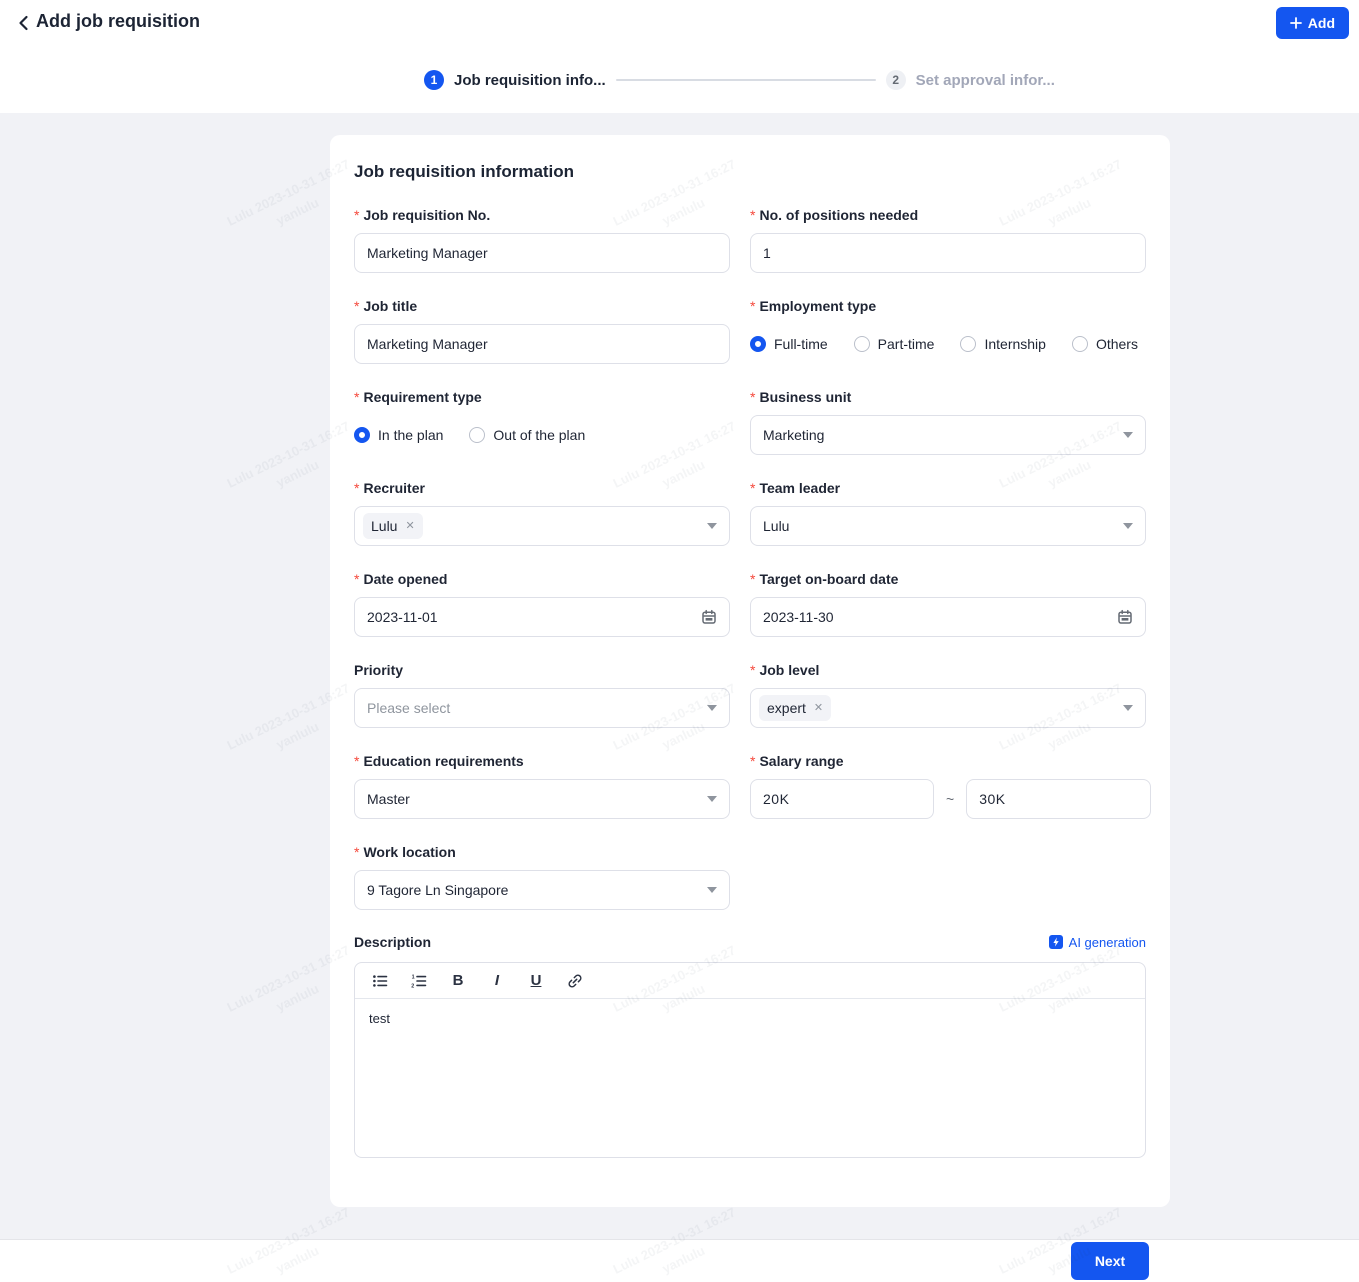 Image resolution: width=1359 pixels, height=1282 pixels. Describe the element at coordinates (1110, 1261) in the screenshot. I see `next-button: Next` at that location.